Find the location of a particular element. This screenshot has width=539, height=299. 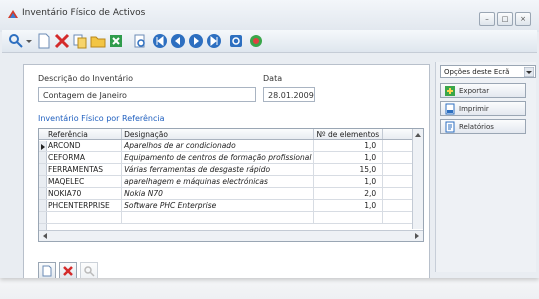

screen-options-select: Opções deste Ecrã is located at coordinates (488, 71).